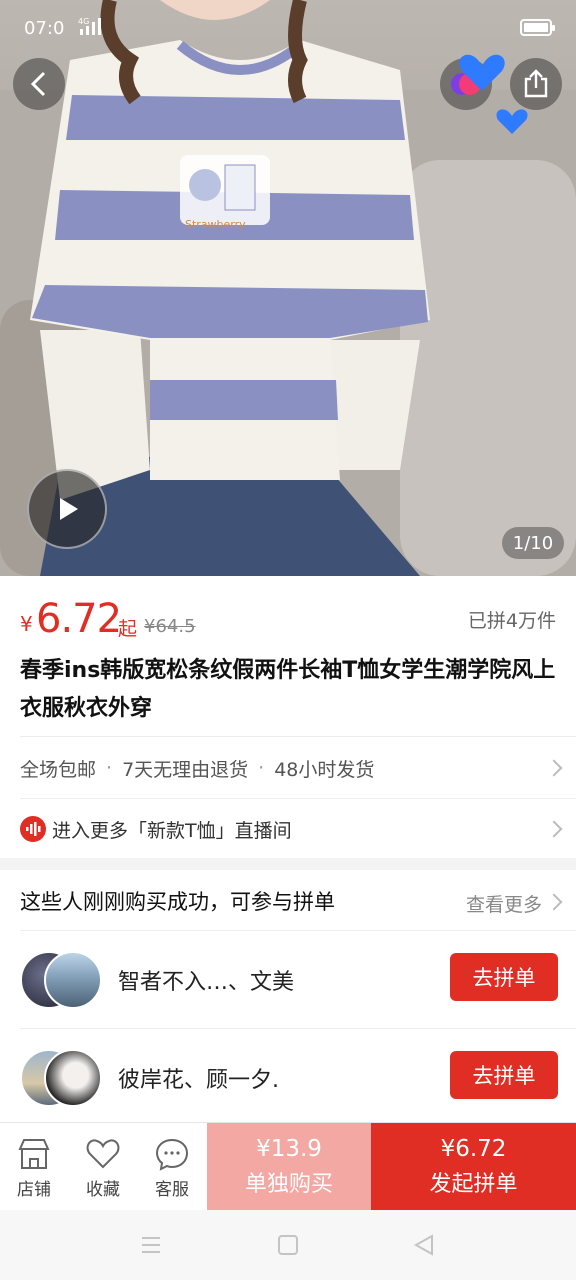 This screenshot has width=576, height=1280. I want to click on group-buy-header: 这些人刚刚购买成功，可参与拼单 查看更多, so click(291, 902).